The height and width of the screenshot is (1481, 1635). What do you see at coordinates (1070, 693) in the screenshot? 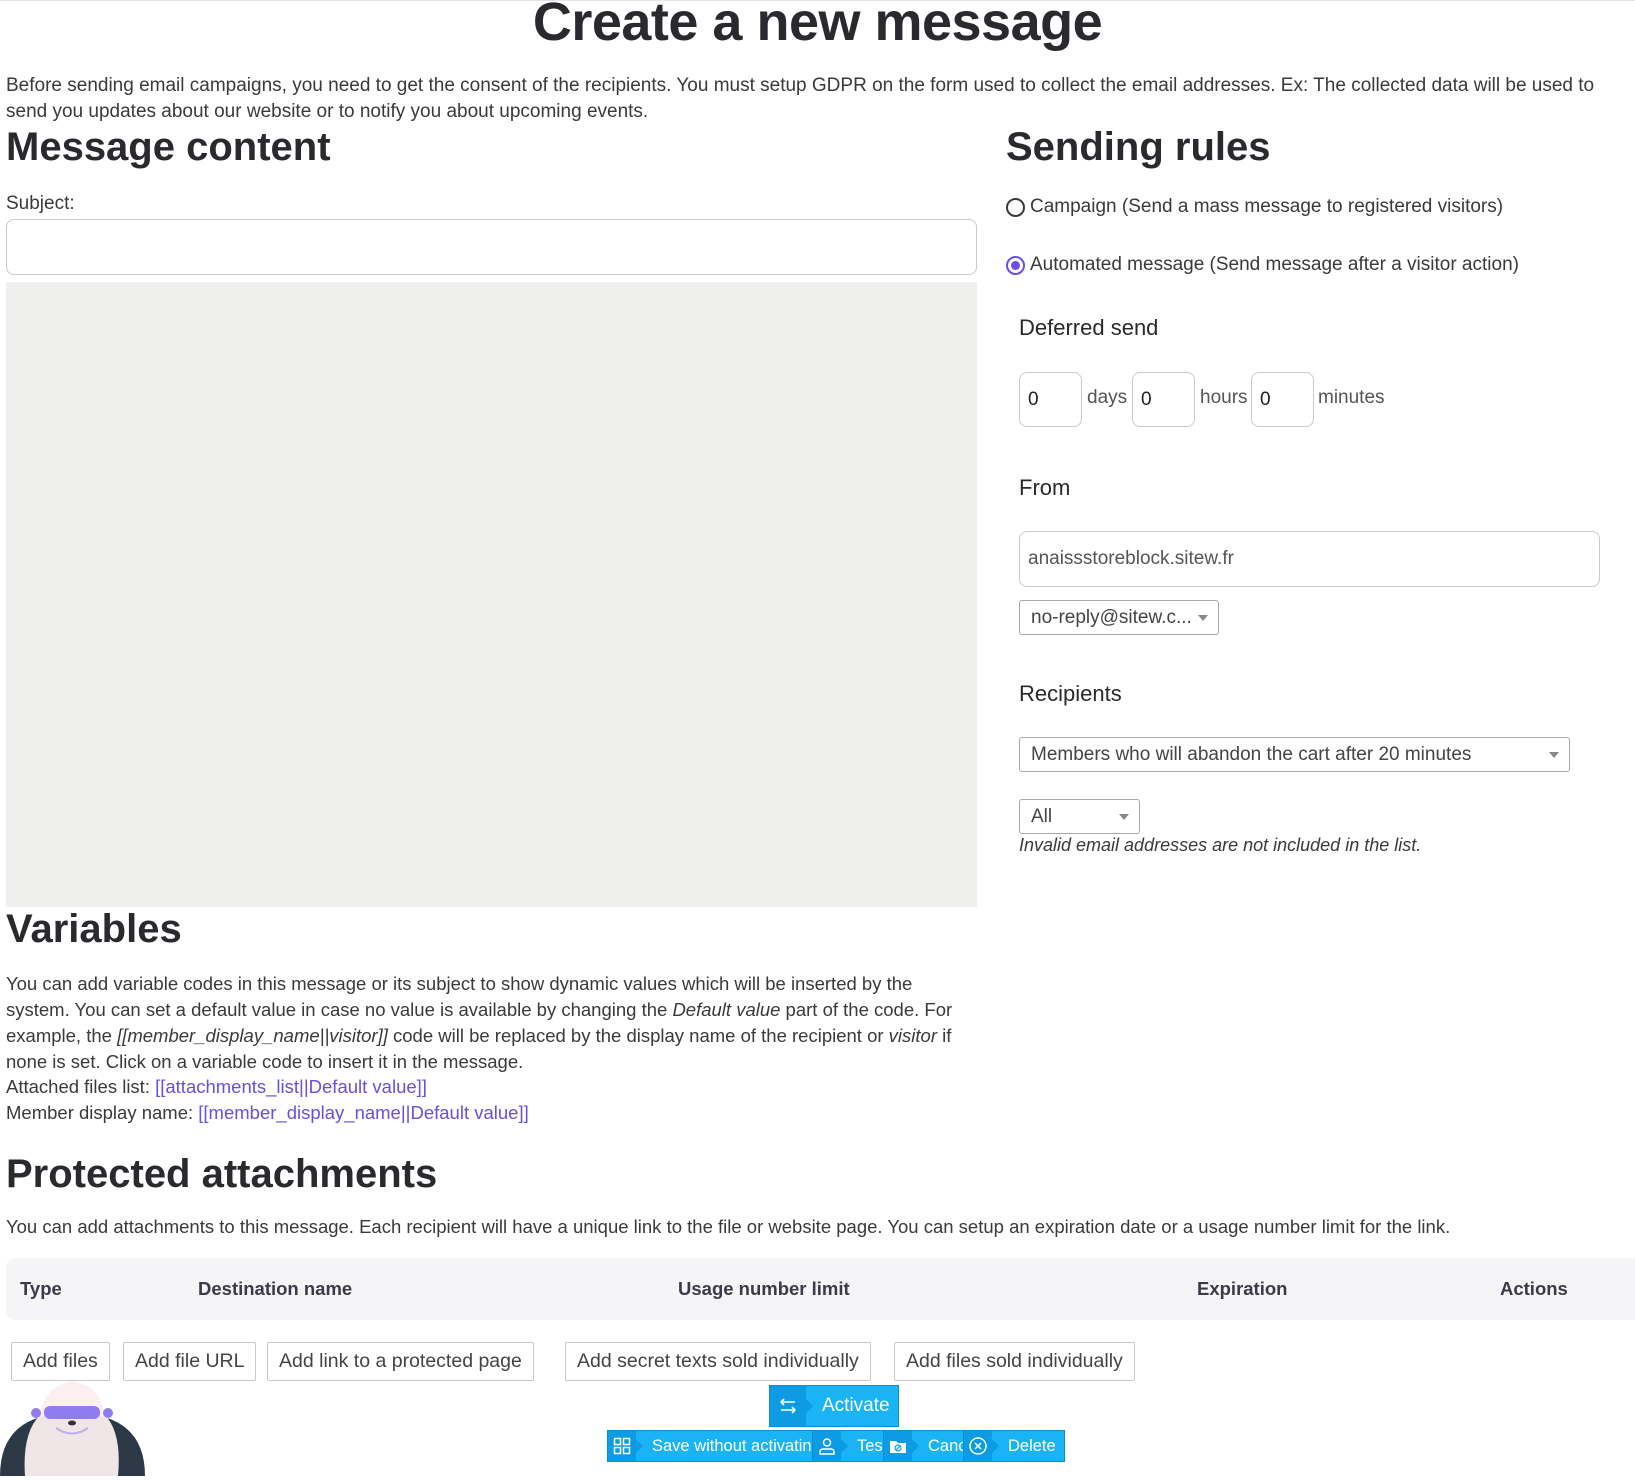
I see `recipients-heading: Recipients` at bounding box center [1070, 693].